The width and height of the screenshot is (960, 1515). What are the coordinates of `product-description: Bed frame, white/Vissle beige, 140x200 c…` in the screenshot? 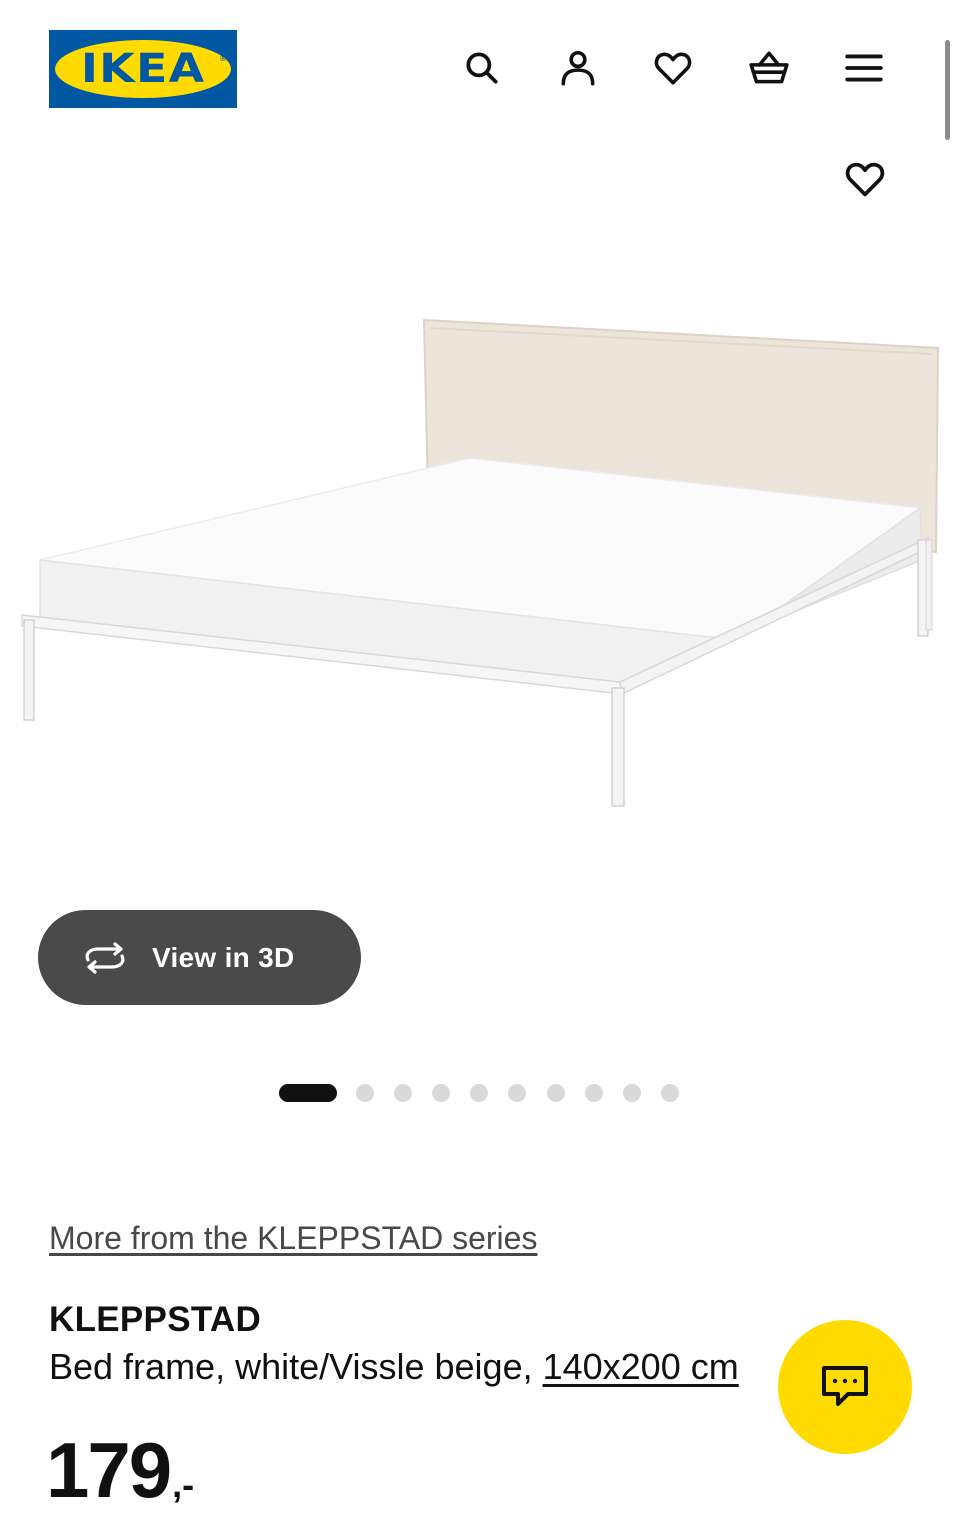 It's located at (429, 1367).